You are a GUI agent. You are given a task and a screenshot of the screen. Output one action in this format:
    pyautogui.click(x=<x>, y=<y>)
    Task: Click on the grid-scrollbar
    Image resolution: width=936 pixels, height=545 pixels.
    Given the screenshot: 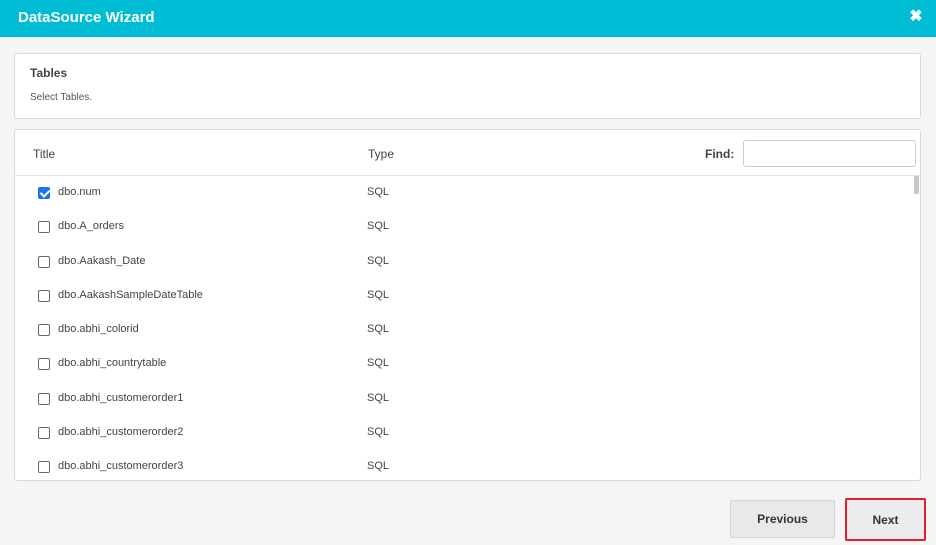 What is the action you would take?
    pyautogui.click(x=916, y=328)
    